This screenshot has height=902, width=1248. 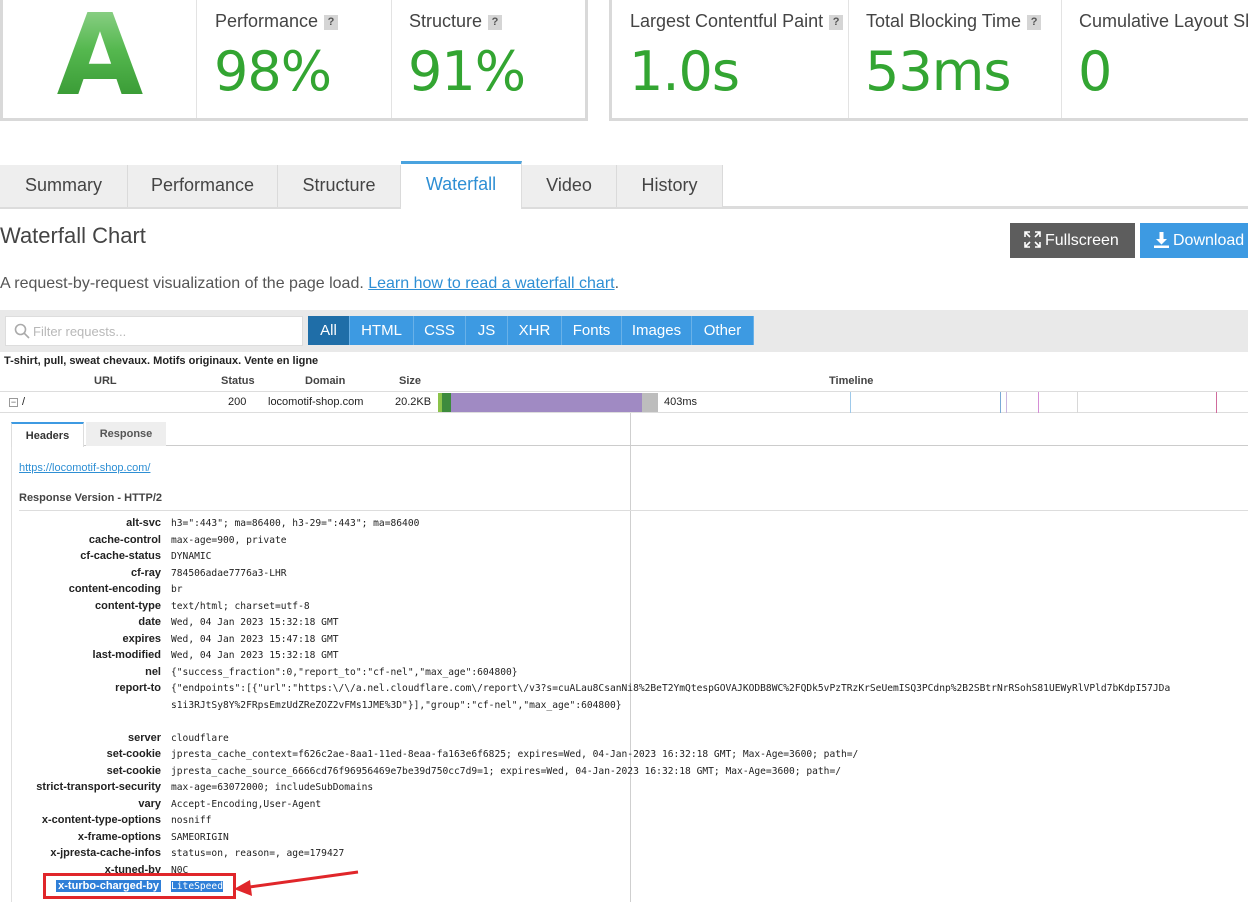 I want to click on download-button: Download, so click(x=1194, y=240).